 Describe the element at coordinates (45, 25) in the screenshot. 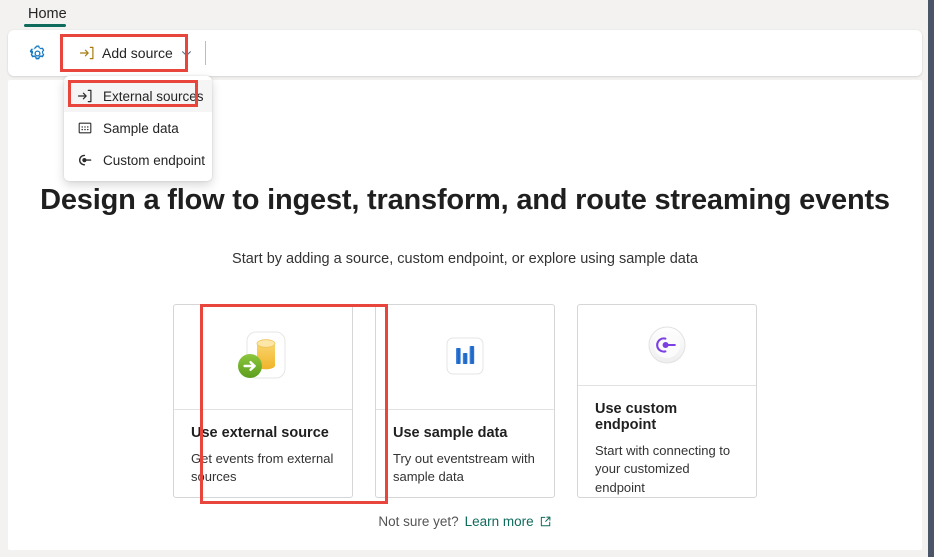

I see `tab-home-active-indicator` at that location.